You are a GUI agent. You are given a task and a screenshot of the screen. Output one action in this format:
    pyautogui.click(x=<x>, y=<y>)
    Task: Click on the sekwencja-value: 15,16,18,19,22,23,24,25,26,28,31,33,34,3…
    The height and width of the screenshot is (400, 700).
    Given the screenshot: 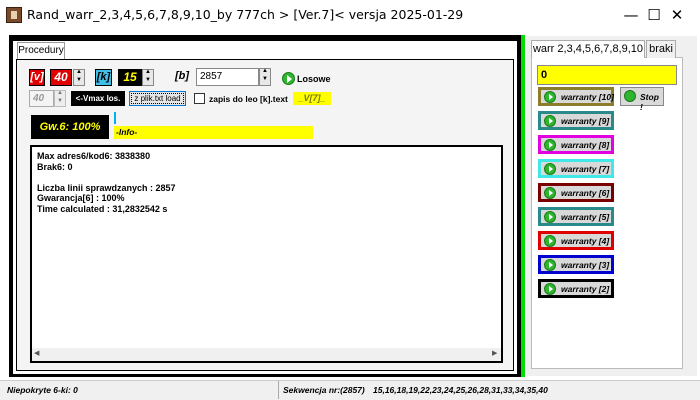 What is the action you would take?
    pyautogui.click(x=460, y=390)
    